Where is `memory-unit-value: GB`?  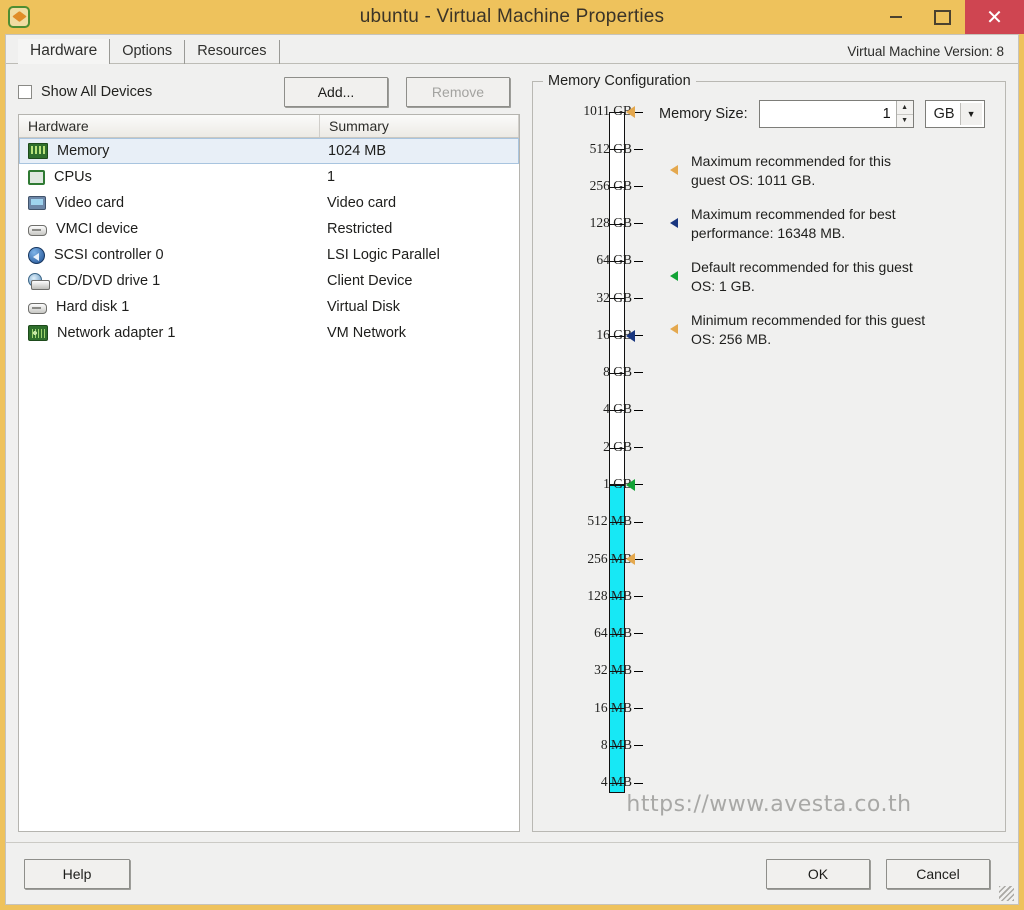 memory-unit-value: GB is located at coordinates (944, 114).